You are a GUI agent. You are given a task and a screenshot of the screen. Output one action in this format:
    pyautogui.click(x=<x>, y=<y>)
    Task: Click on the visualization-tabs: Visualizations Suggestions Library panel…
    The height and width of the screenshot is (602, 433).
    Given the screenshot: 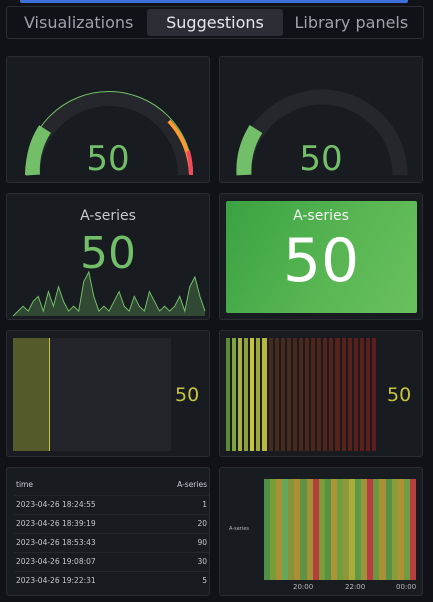 What is the action you would take?
    pyautogui.click(x=215, y=22)
    